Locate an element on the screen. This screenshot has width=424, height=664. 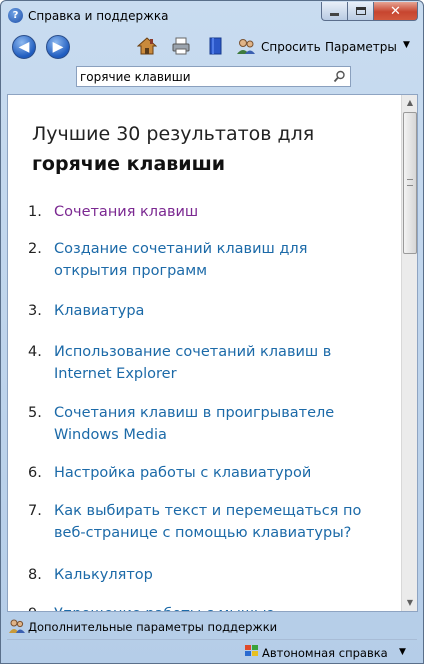
result-item: 3. Клавиатура is located at coordinates (203, 311).